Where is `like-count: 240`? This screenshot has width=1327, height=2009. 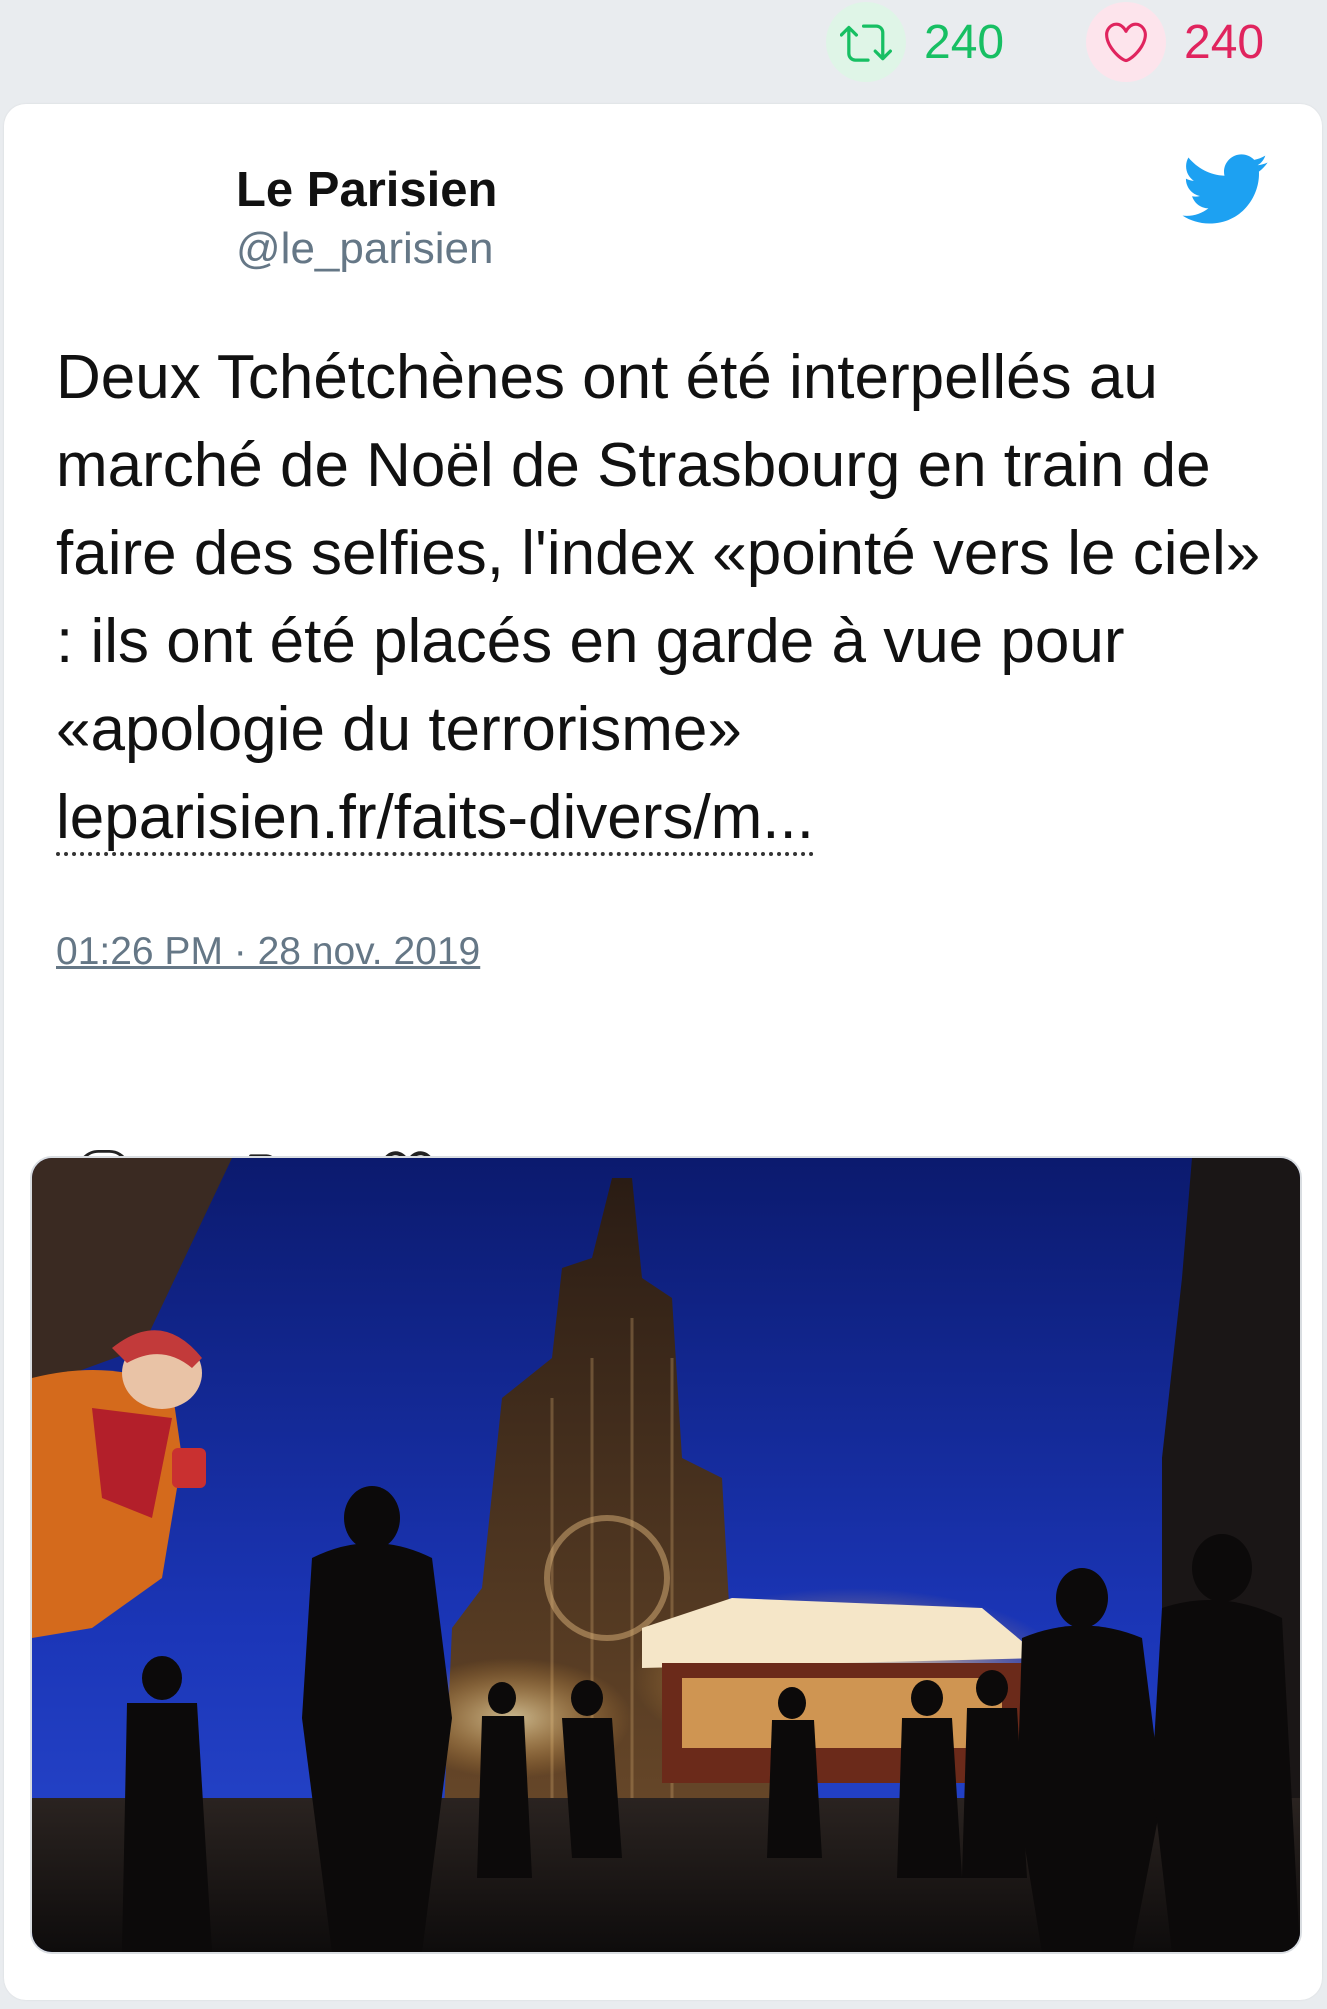
like-count: 240 is located at coordinates (1224, 42).